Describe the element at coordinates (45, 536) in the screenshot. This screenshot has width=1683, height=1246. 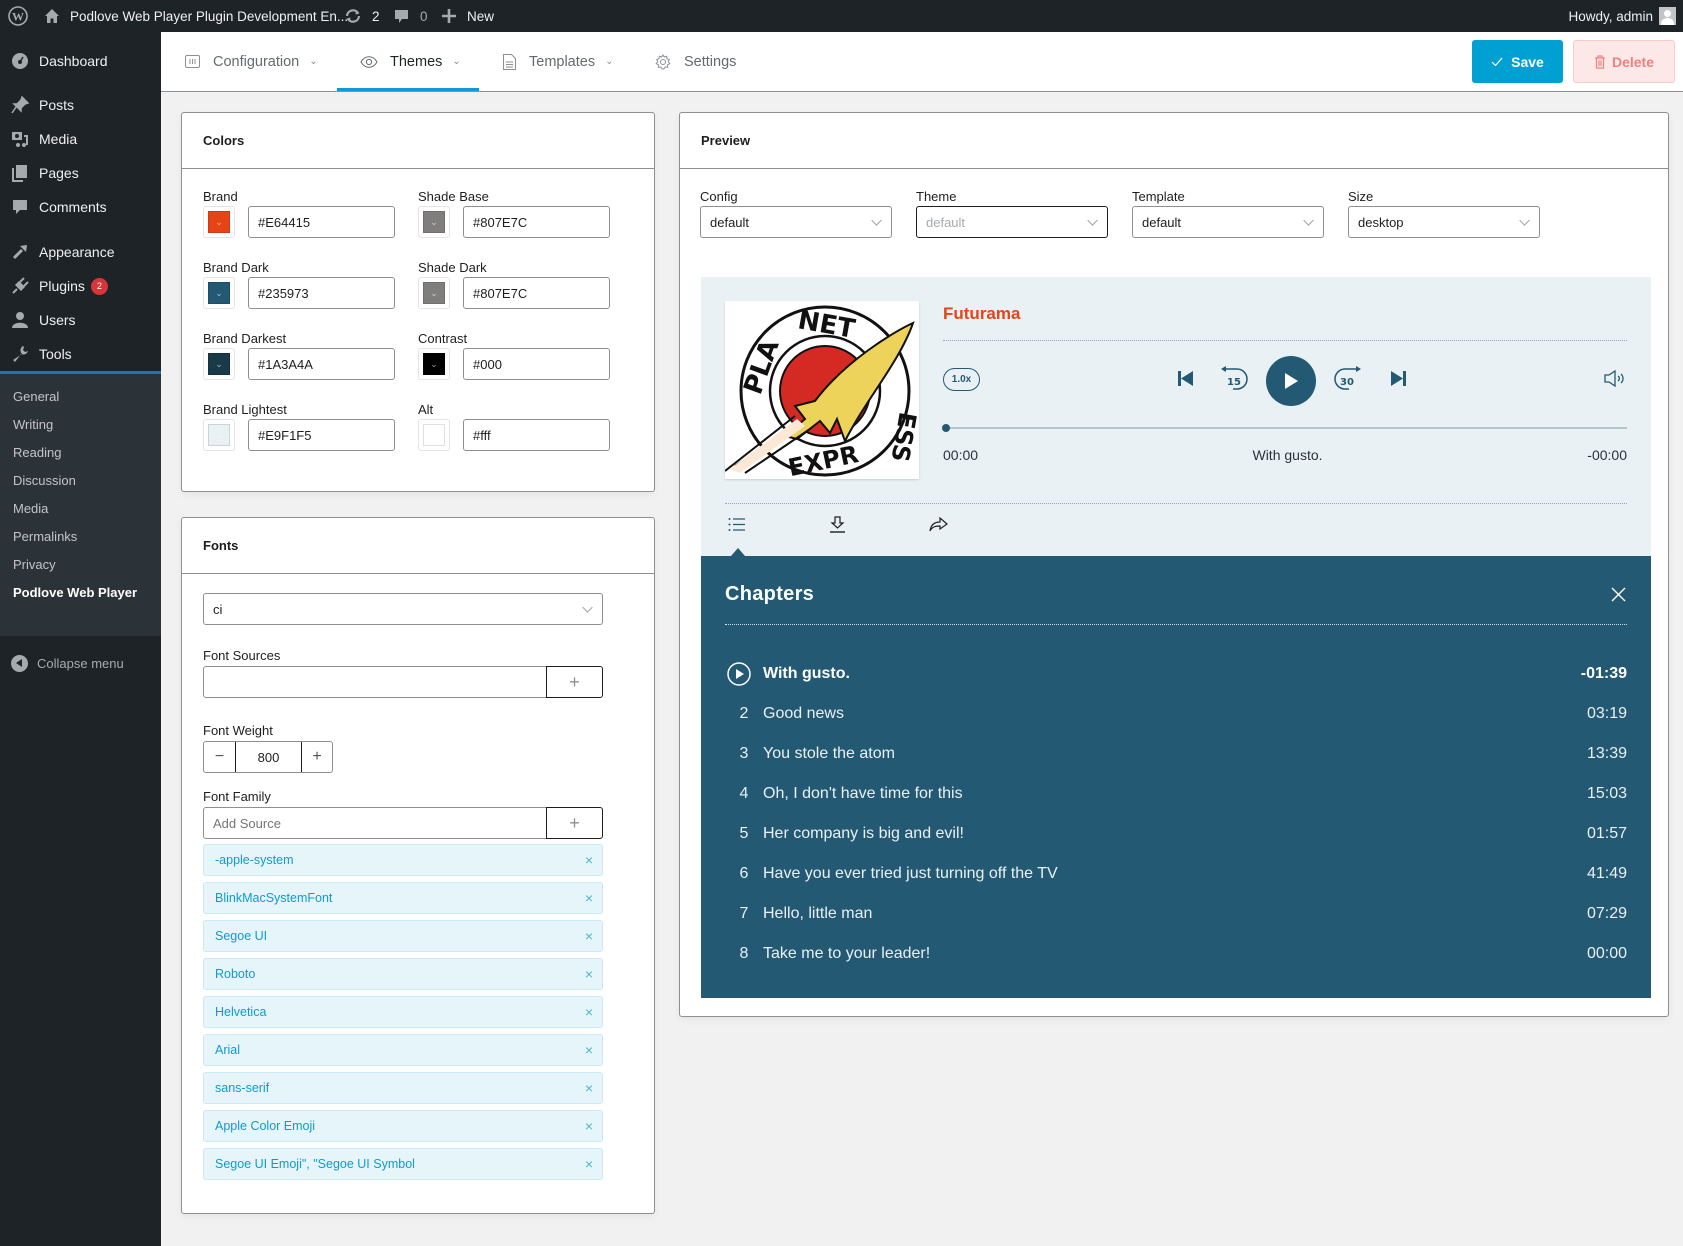
I see `submenu-item-permalinks: Permalinks` at that location.